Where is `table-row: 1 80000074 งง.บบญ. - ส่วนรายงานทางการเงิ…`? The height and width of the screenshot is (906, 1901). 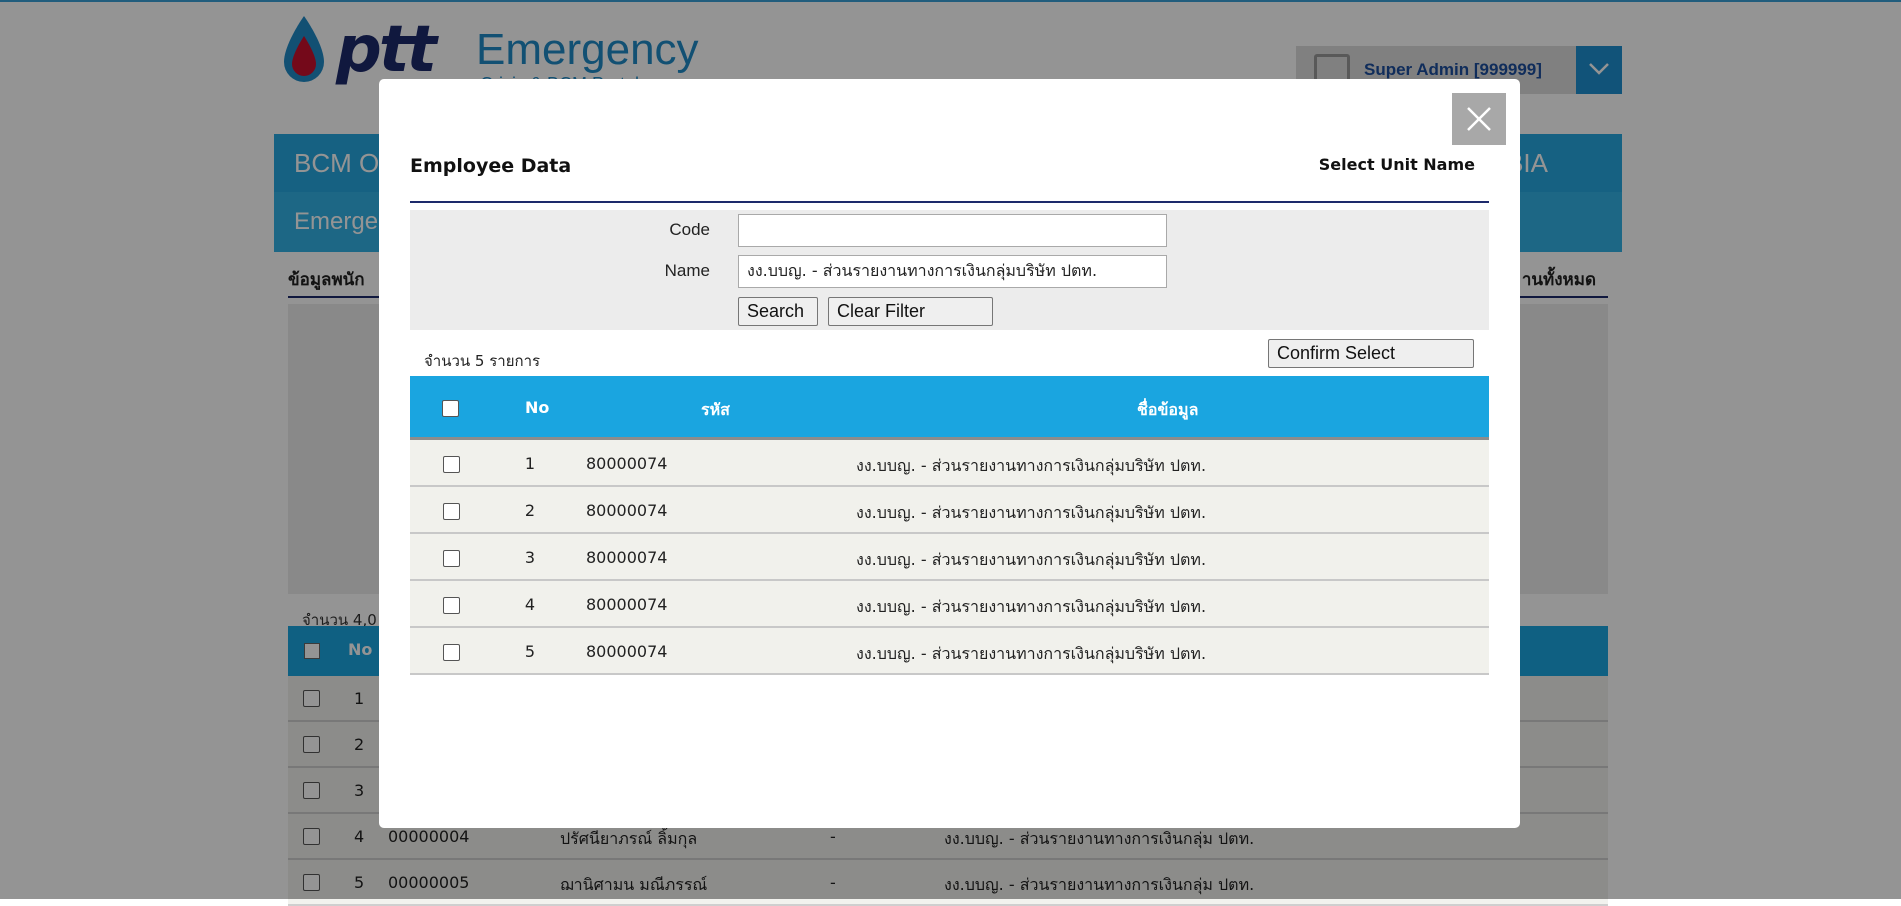 table-row: 1 80000074 งง.บบญ. - ส่วนรายงานทางการเงิ… is located at coordinates (949, 463).